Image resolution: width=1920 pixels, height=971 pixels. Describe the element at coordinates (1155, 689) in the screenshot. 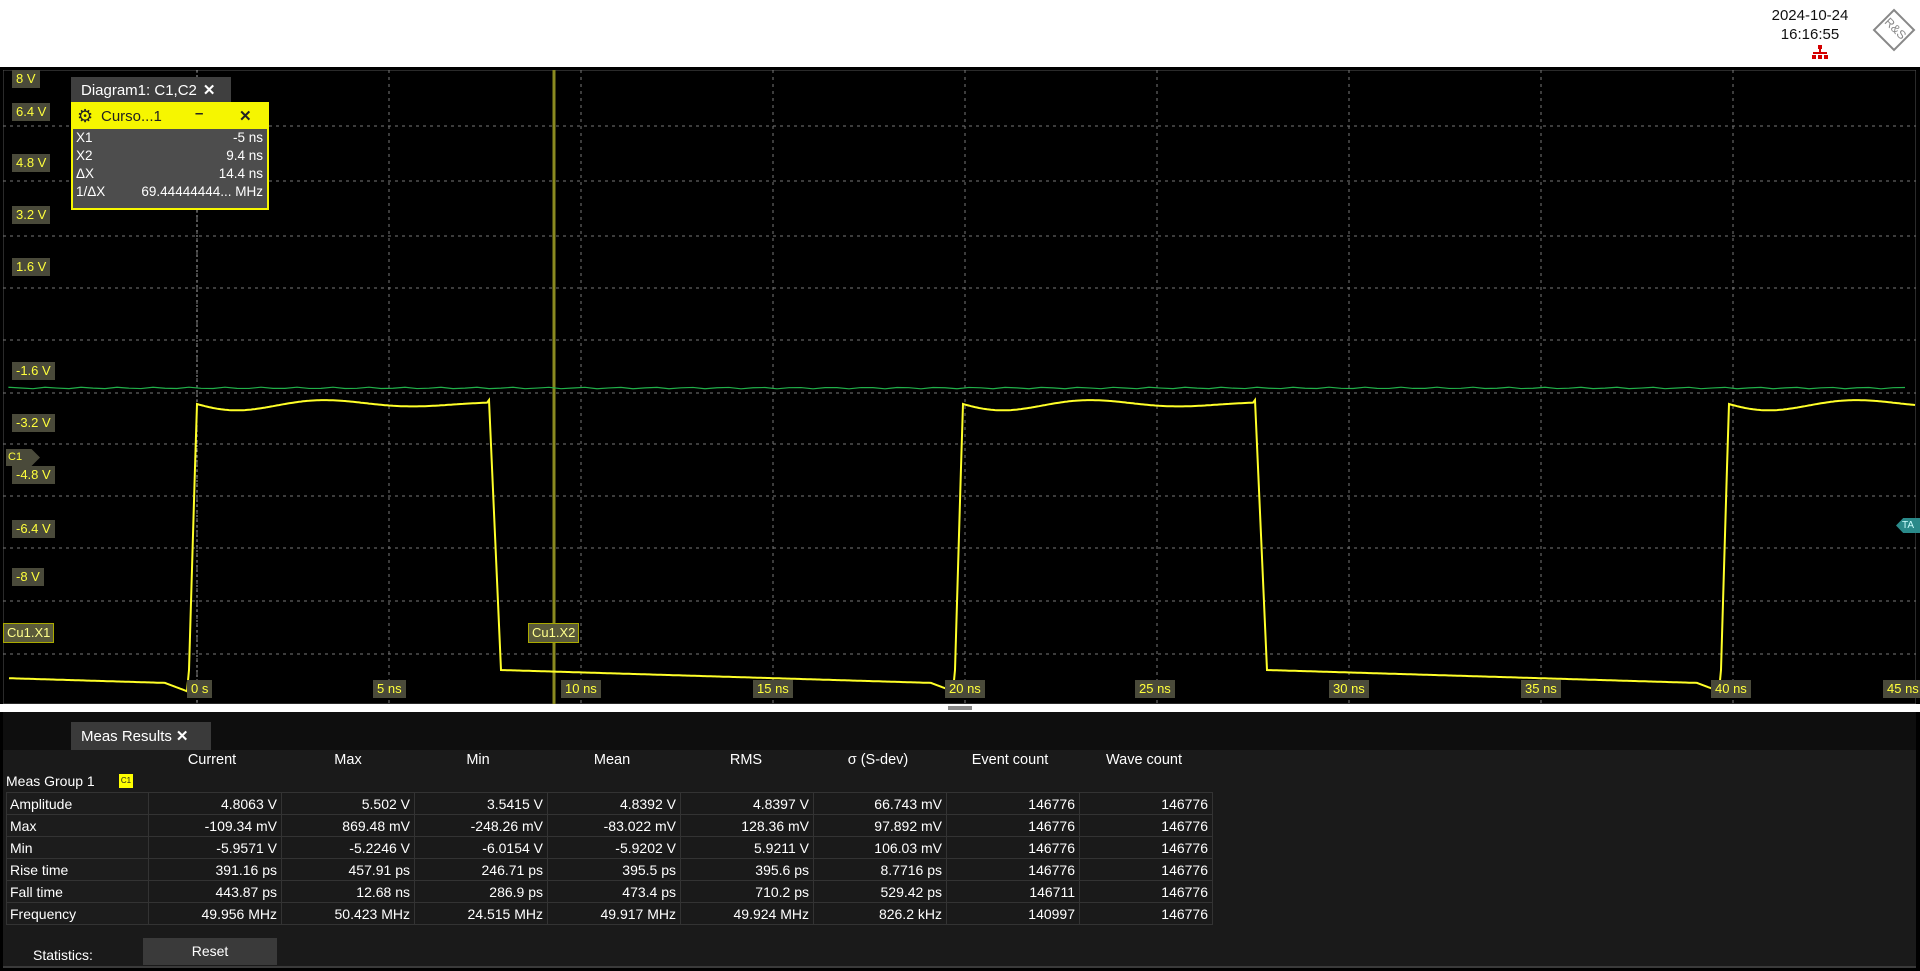

I see `x-axis-label: 25 ns` at that location.